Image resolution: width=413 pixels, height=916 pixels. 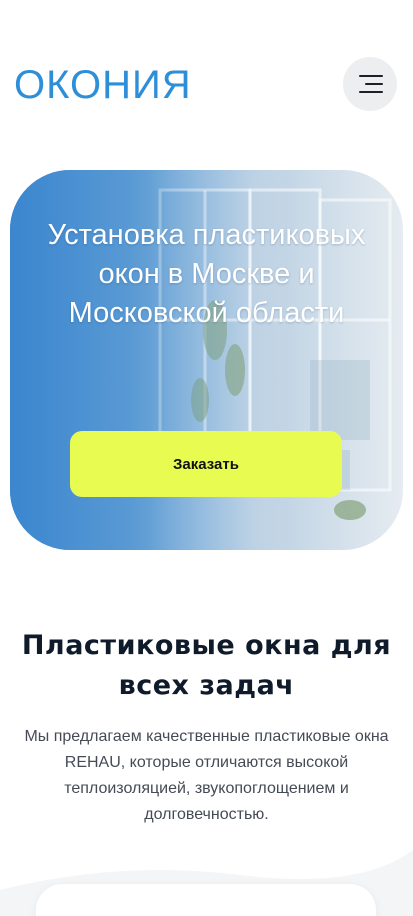 I want to click on menu-button, so click(x=370, y=84).